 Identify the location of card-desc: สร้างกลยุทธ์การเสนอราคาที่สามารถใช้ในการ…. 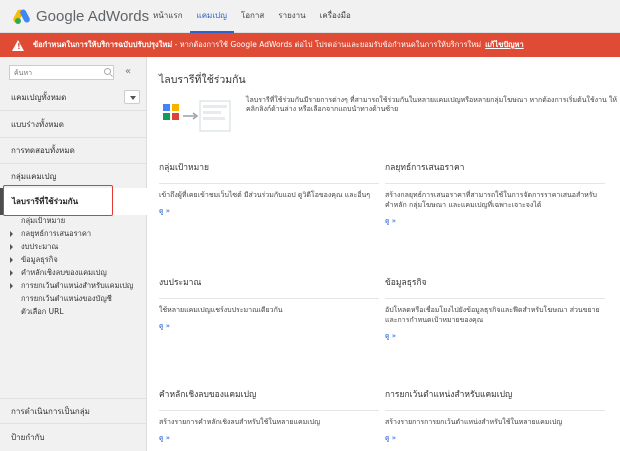
(491, 200).